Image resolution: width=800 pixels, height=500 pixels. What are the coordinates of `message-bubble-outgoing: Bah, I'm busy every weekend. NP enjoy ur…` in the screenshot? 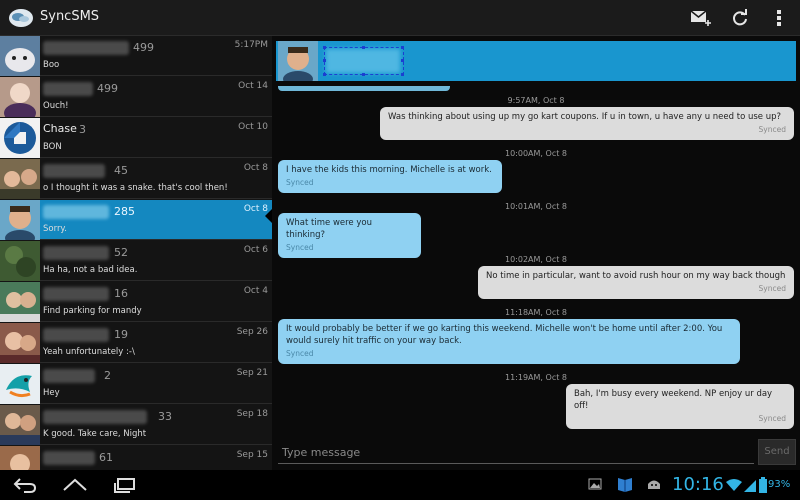 It's located at (680, 406).